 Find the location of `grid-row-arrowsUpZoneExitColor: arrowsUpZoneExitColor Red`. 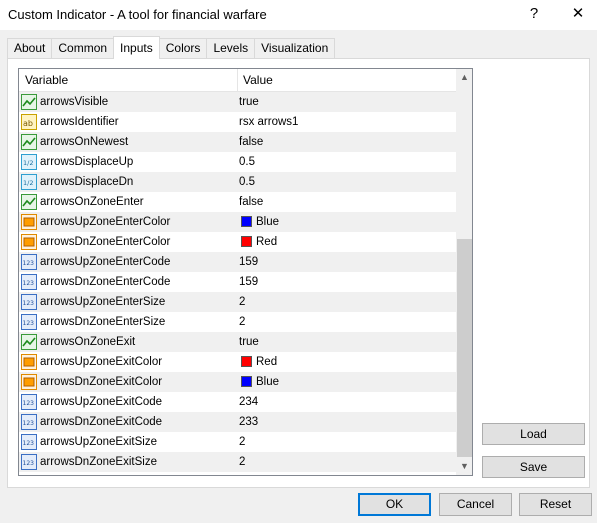

grid-row-arrowsUpZoneExitColor: arrowsUpZoneExitColor Red is located at coordinates (237, 362).